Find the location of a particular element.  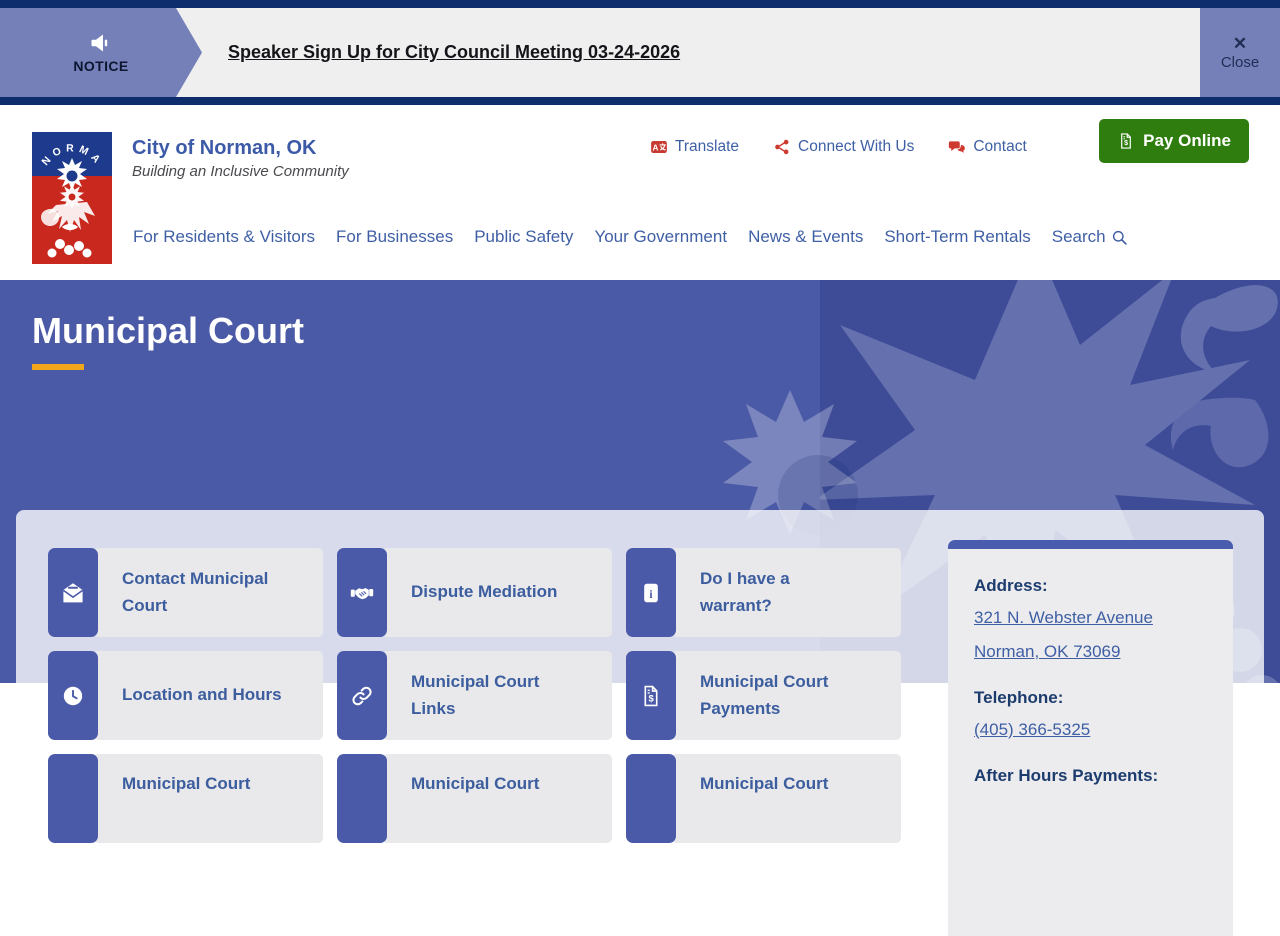

link-icon is located at coordinates (362, 695).